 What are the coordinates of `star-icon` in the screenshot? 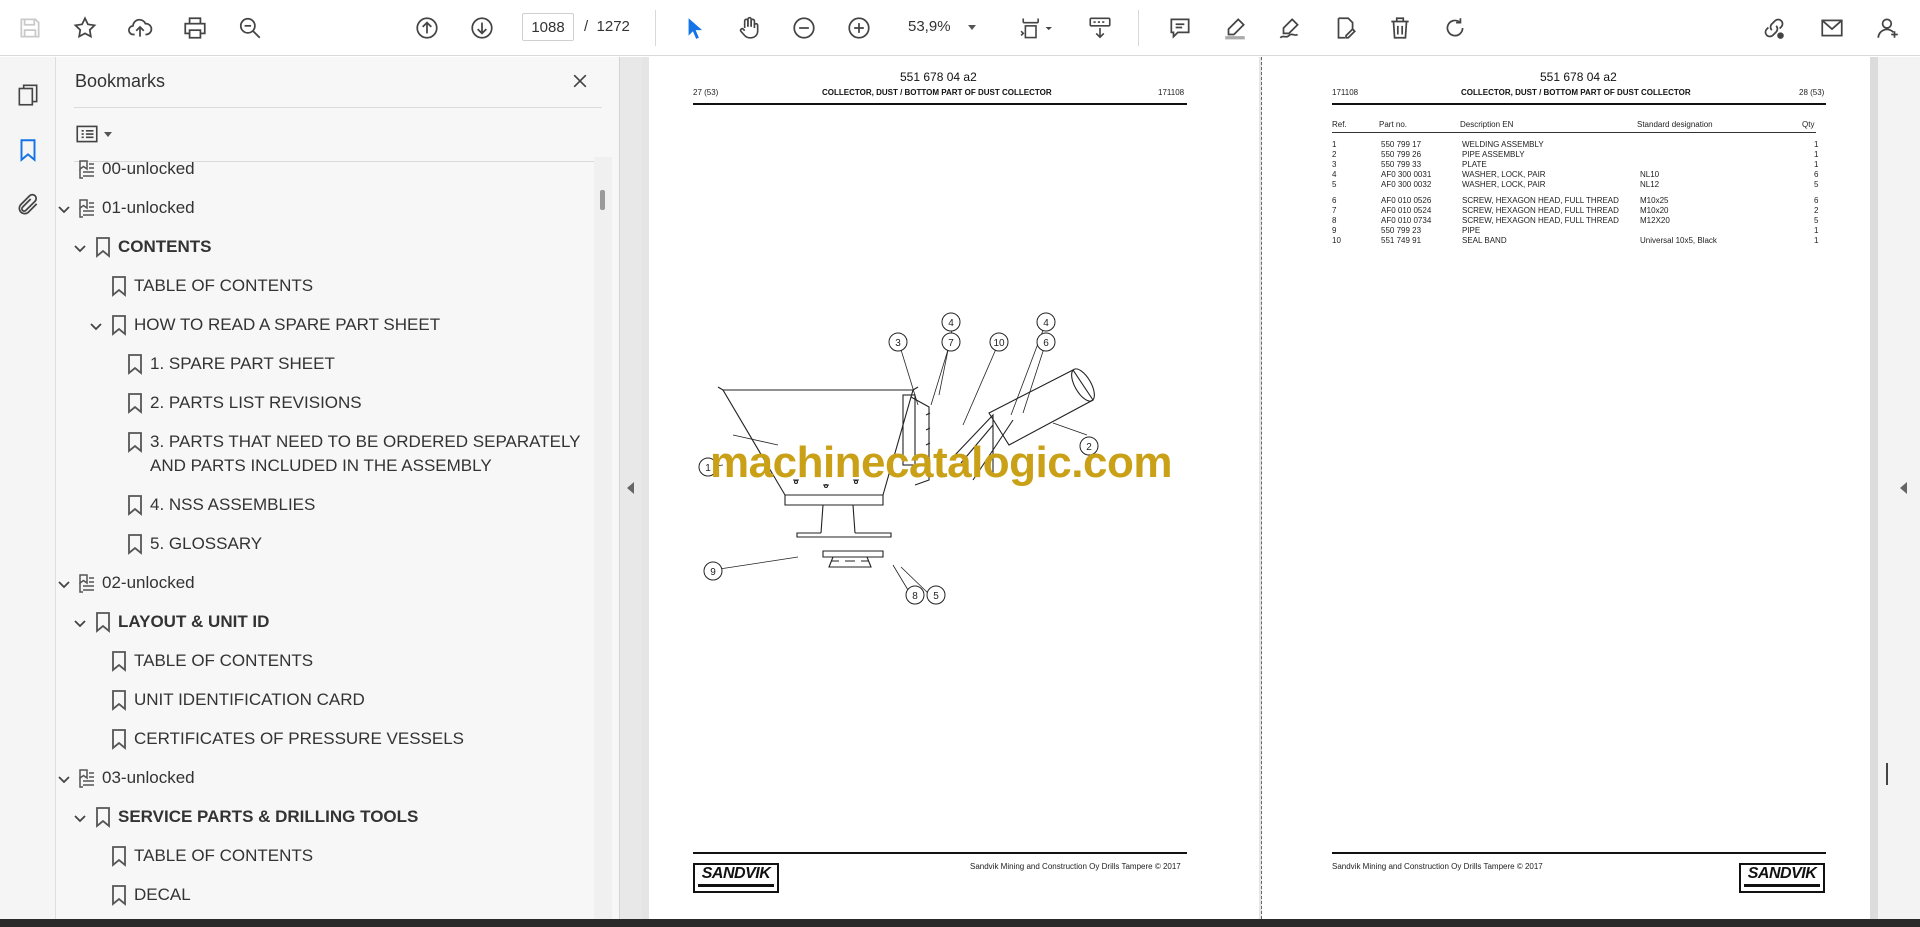 It's located at (85, 28).